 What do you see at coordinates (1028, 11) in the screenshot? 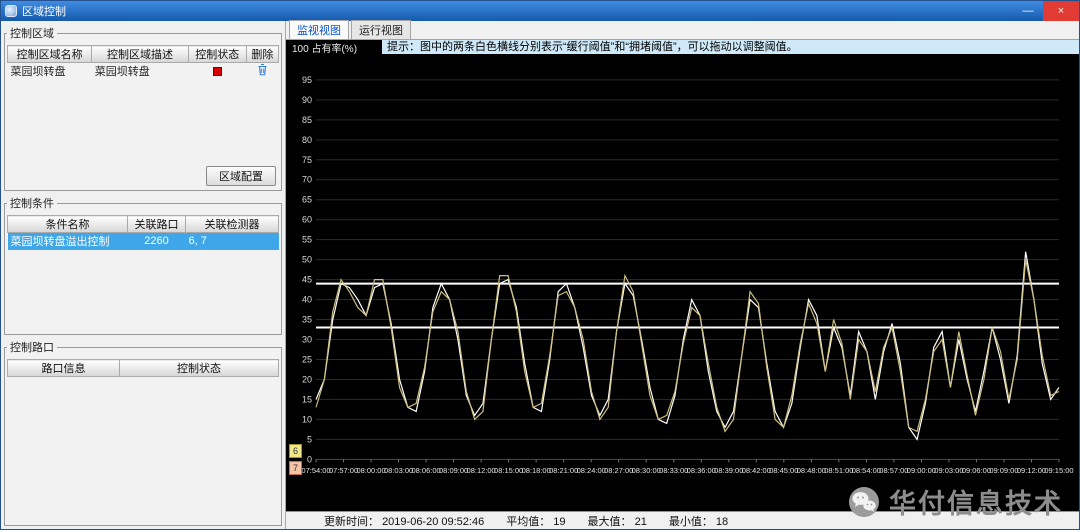
I see `minimize-button: —` at bounding box center [1028, 11].